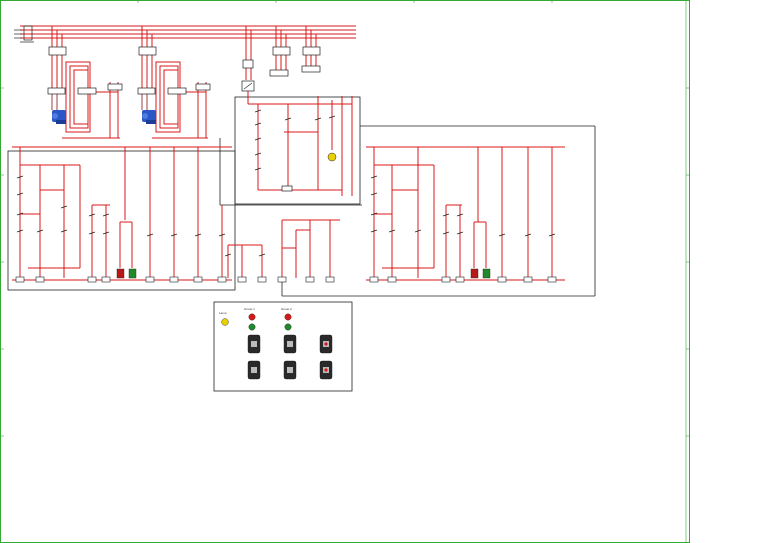  What do you see at coordinates (332, 157) in the screenshot?
I see `indicator-lamp-yellow-icon` at bounding box center [332, 157].